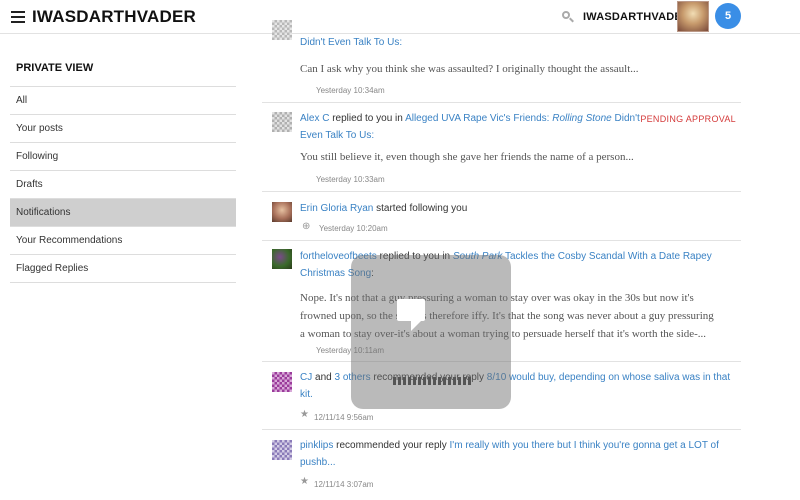  Describe the element at coordinates (336, 208) in the screenshot. I see `user-link: Erin Gloria Ryan` at that location.